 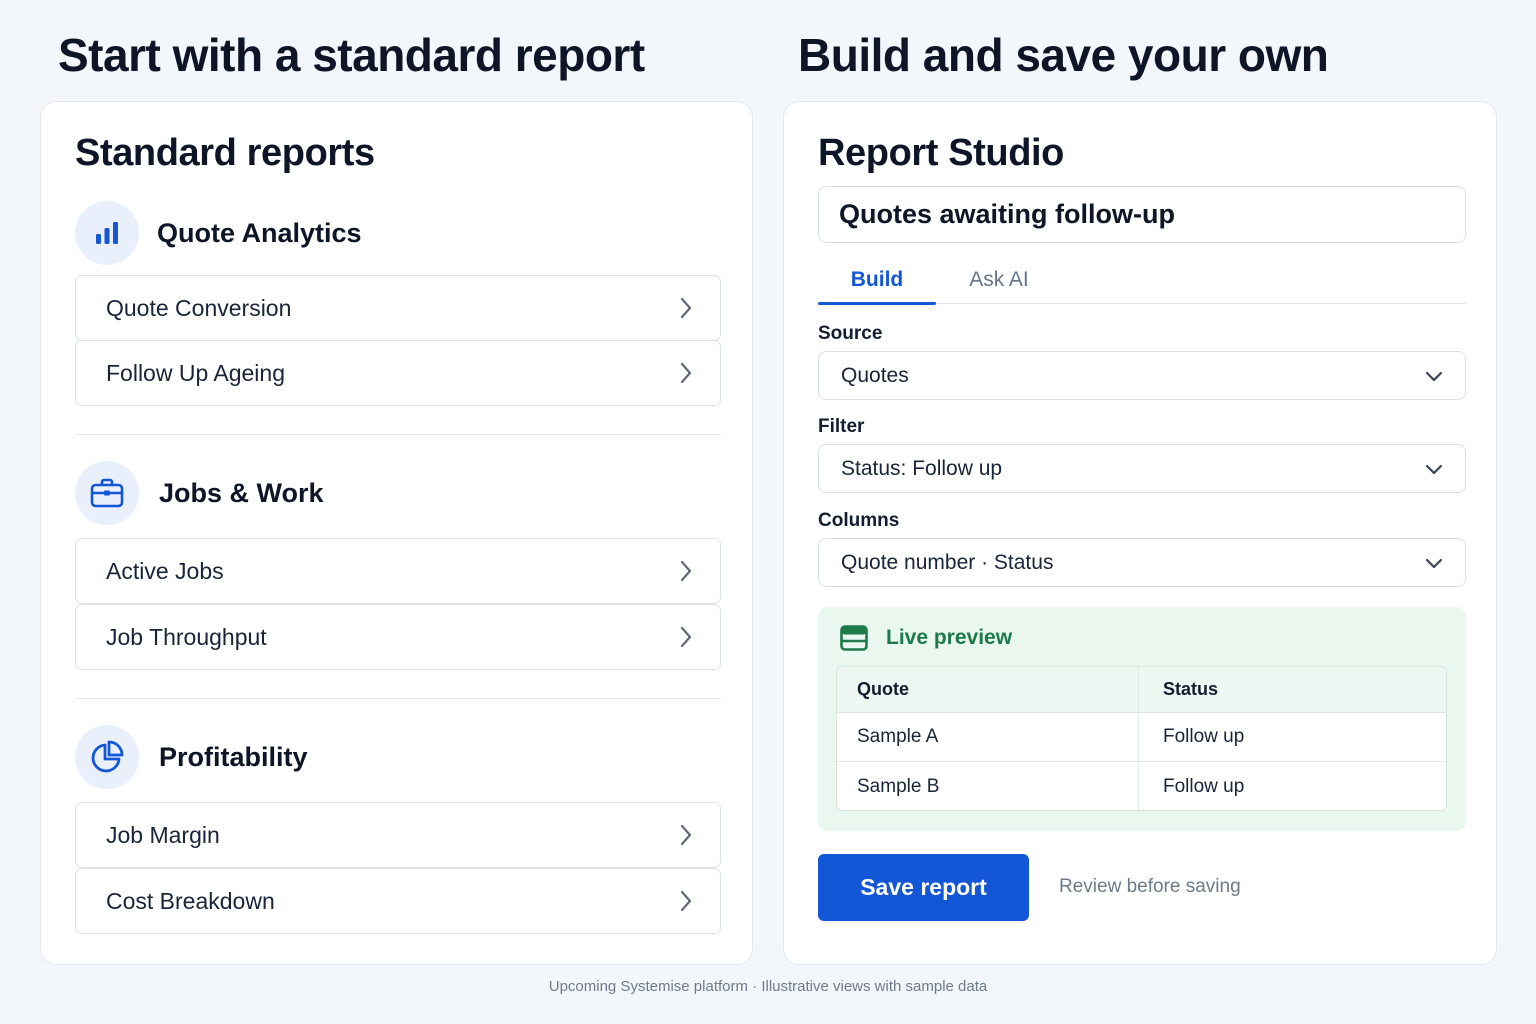 What do you see at coordinates (398, 901) in the screenshot?
I see `report-cost-breakdown: Cost Breakdown` at bounding box center [398, 901].